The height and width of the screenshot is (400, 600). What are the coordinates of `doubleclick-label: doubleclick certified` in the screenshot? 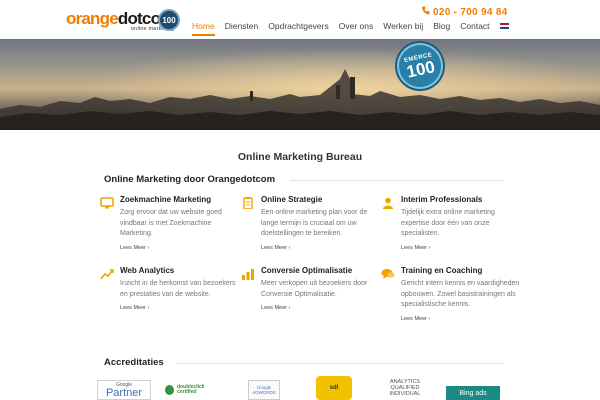 It's located at (191, 389).